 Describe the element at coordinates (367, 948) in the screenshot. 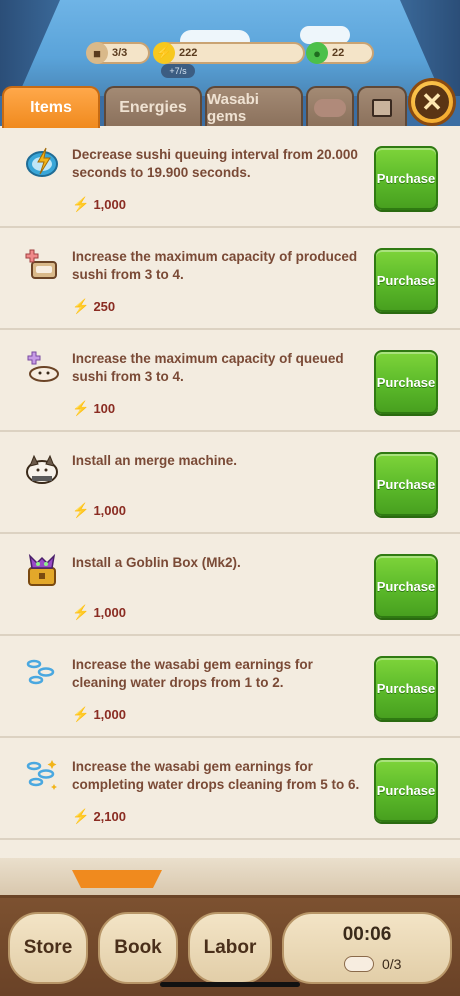

I see `sushi-timer: 00:06 0/3` at that location.